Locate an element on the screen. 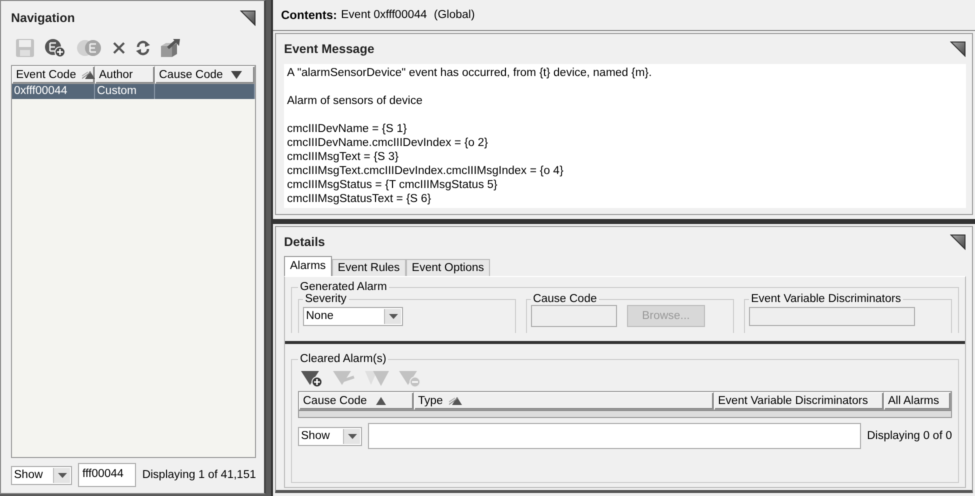  message-line: A "alarmSensorDevice" event has occurred, from {t} device, named {m}. is located at coordinates (470, 73).